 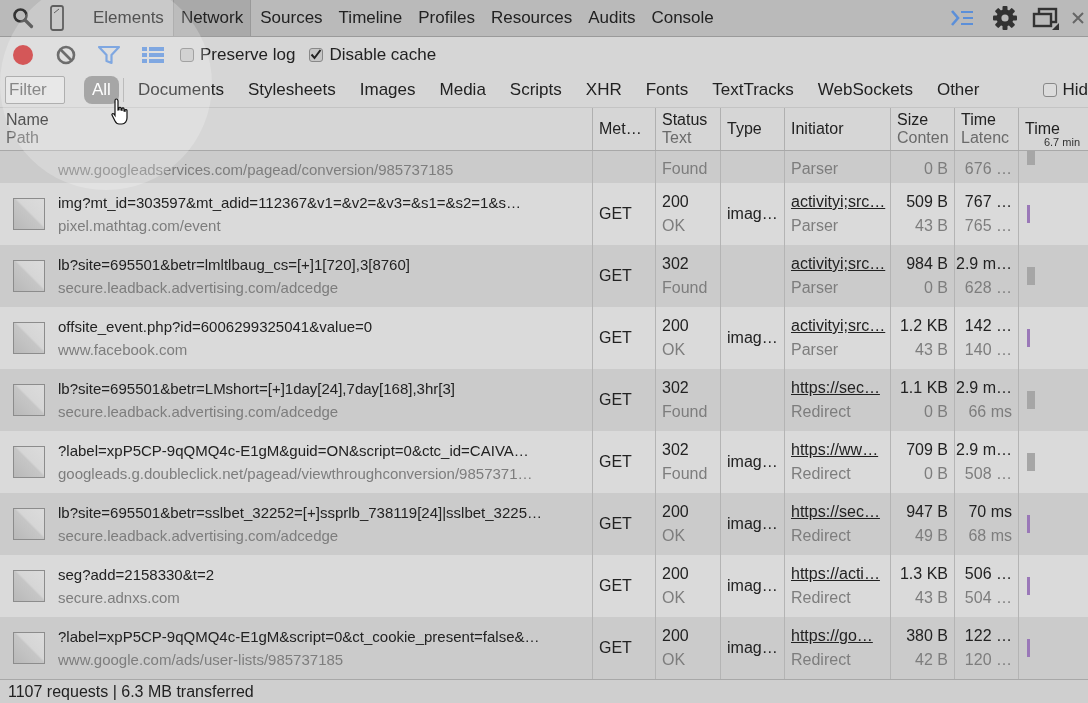 What do you see at coordinates (687, 129) in the screenshot?
I see `column-header: Status Text` at bounding box center [687, 129].